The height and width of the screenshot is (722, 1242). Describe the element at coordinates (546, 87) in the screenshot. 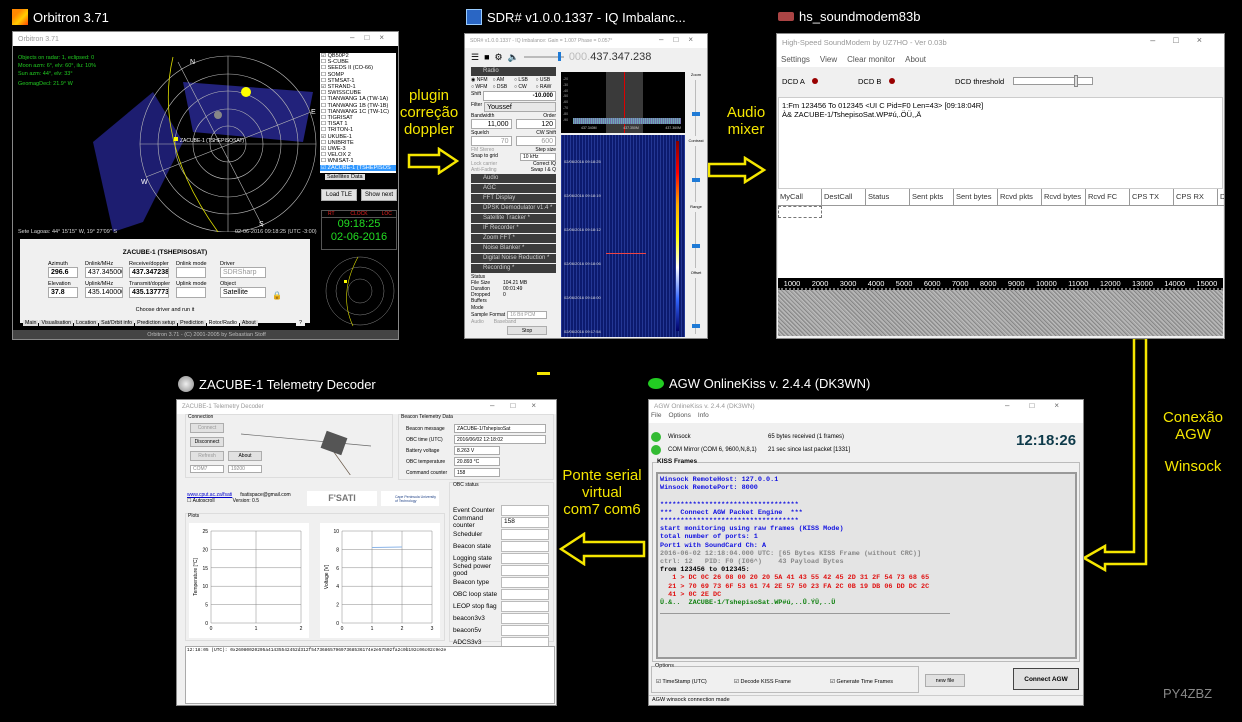

I see `mode-radio-raw: ○ RAW` at that location.